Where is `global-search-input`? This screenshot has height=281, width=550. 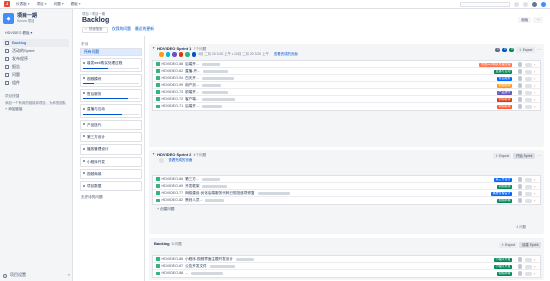
global-search-input is located at coordinates (485, 4).